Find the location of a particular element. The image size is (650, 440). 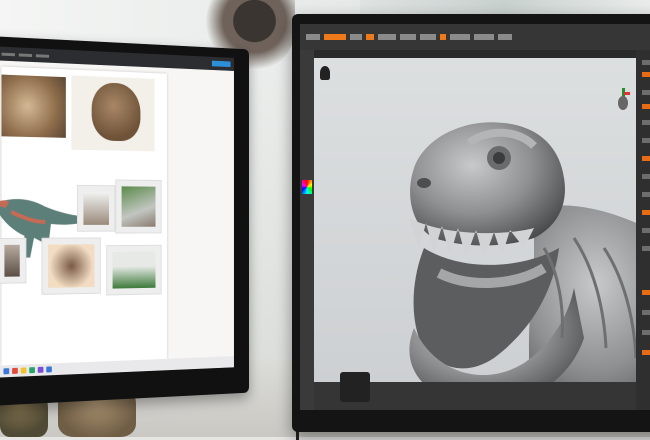

app-toolbar is located at coordinates (475, 37).